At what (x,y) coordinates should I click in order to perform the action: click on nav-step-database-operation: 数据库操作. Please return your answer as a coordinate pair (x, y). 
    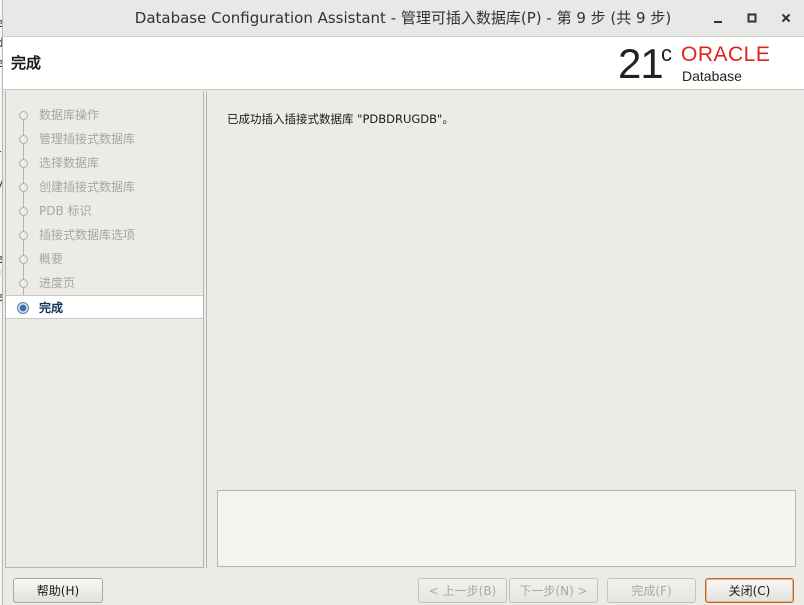
    Looking at the image, I should click on (104, 115).